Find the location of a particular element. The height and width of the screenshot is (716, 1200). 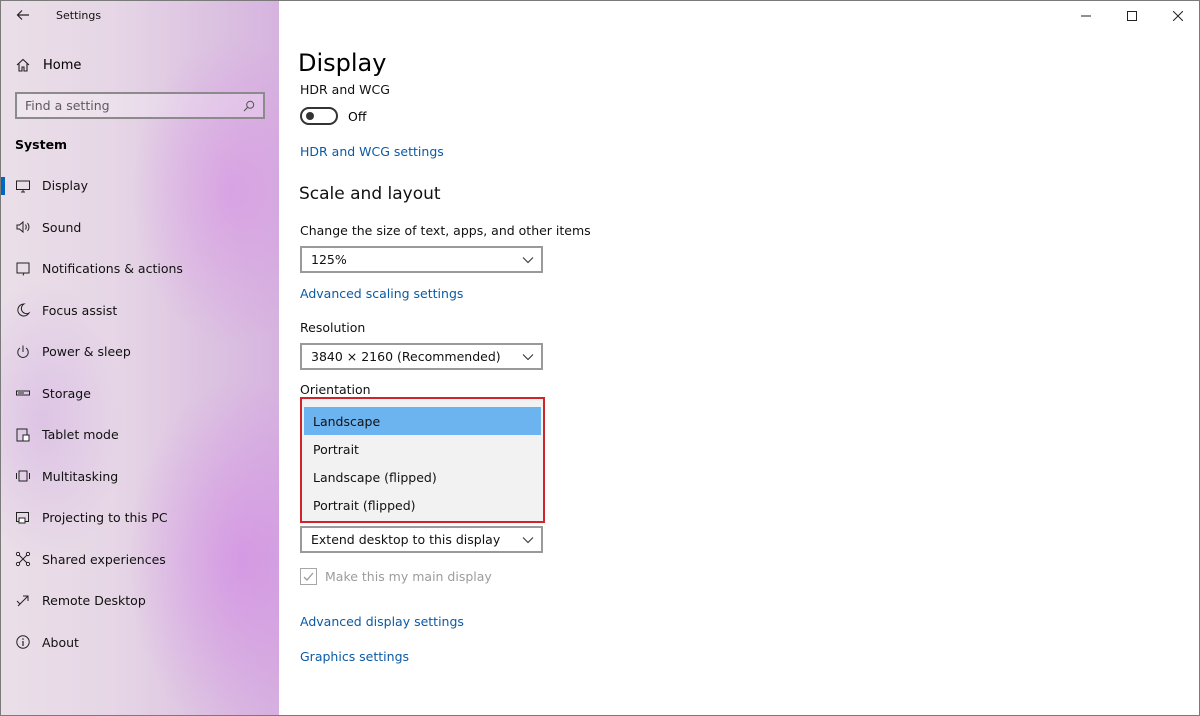

sidebar-item-about: About is located at coordinates (140, 643).